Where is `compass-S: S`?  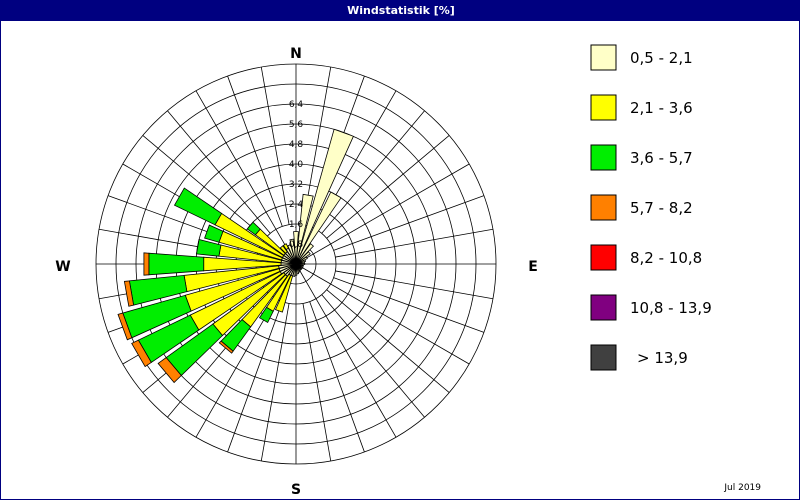
compass-S: S is located at coordinates (296, 490).